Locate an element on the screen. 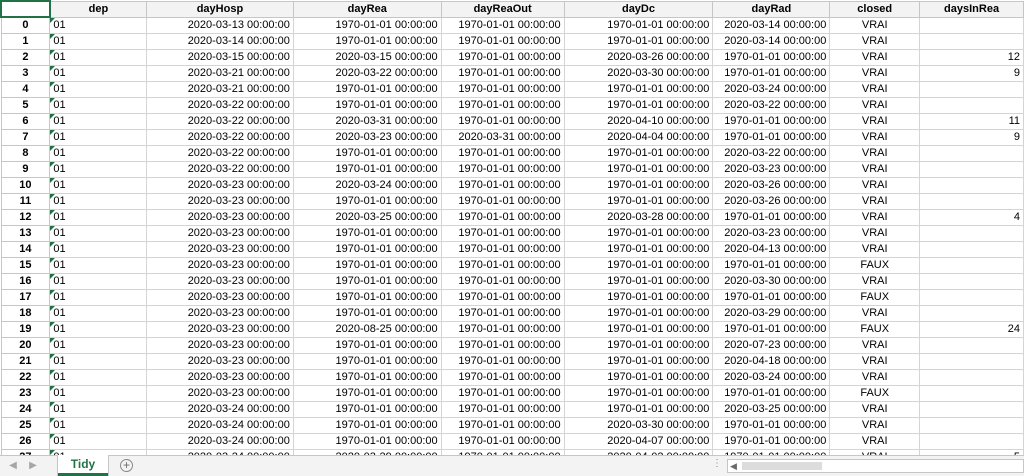  horizontal-scrollbar: ◀ is located at coordinates (875, 466).